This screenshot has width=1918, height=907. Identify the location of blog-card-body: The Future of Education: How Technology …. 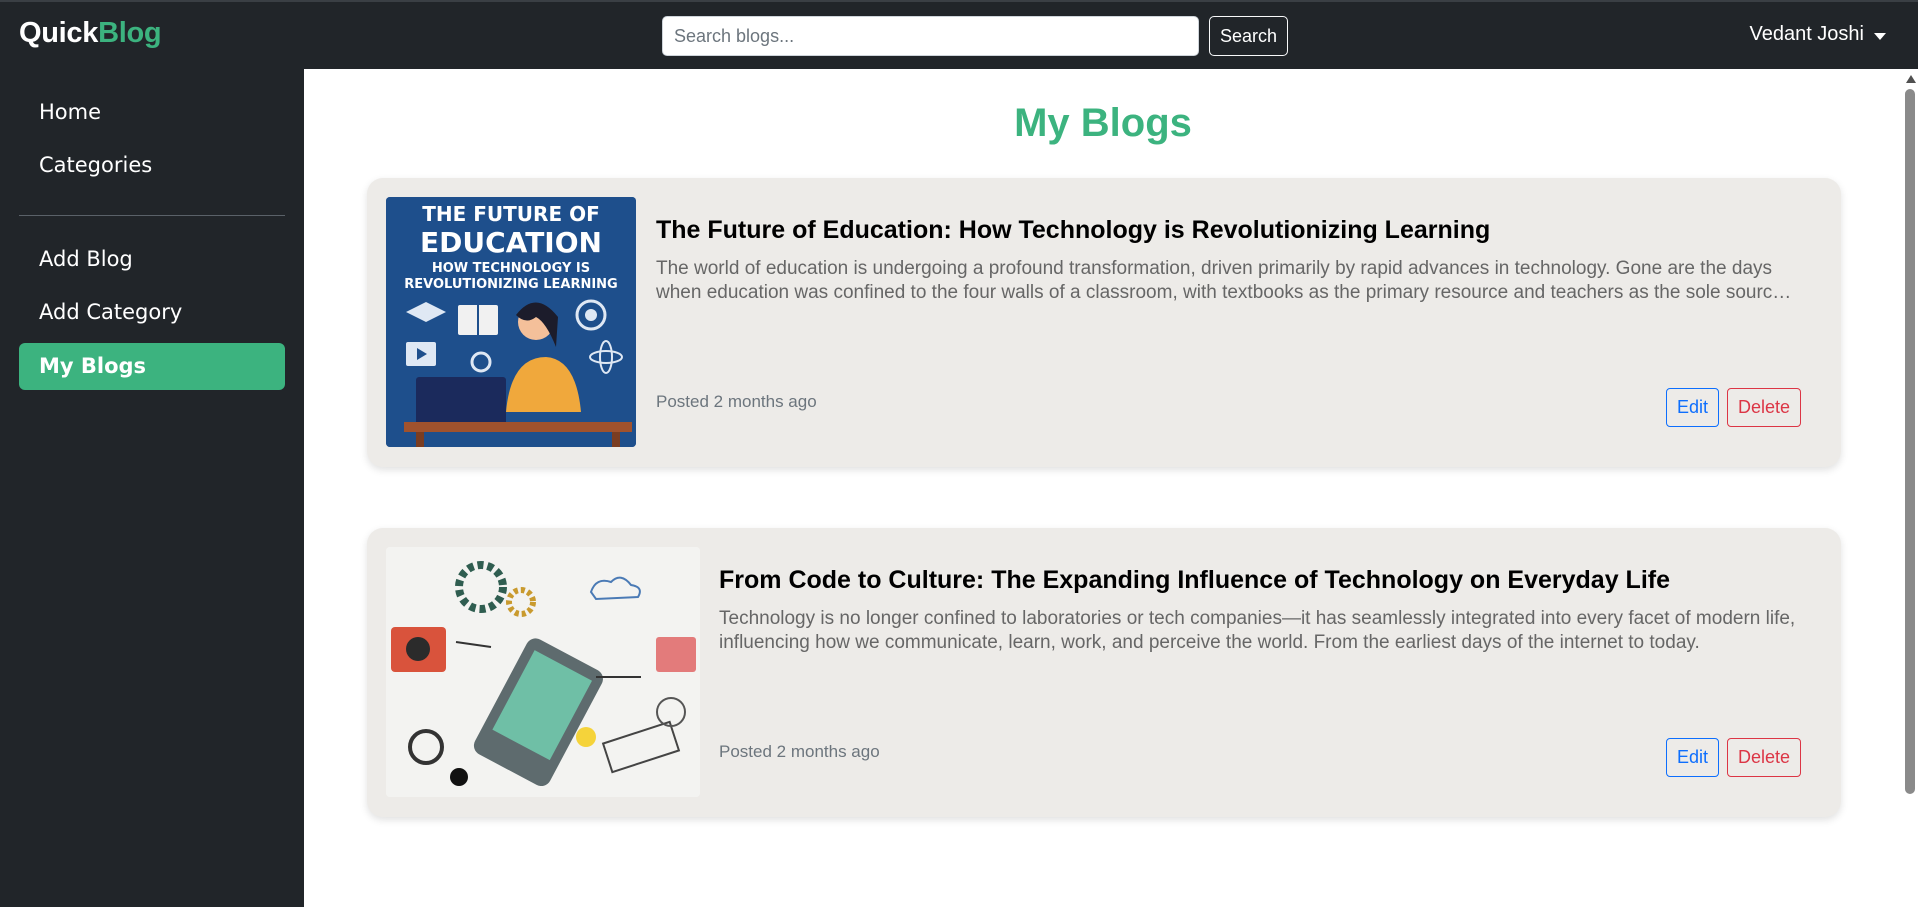
(1228, 260).